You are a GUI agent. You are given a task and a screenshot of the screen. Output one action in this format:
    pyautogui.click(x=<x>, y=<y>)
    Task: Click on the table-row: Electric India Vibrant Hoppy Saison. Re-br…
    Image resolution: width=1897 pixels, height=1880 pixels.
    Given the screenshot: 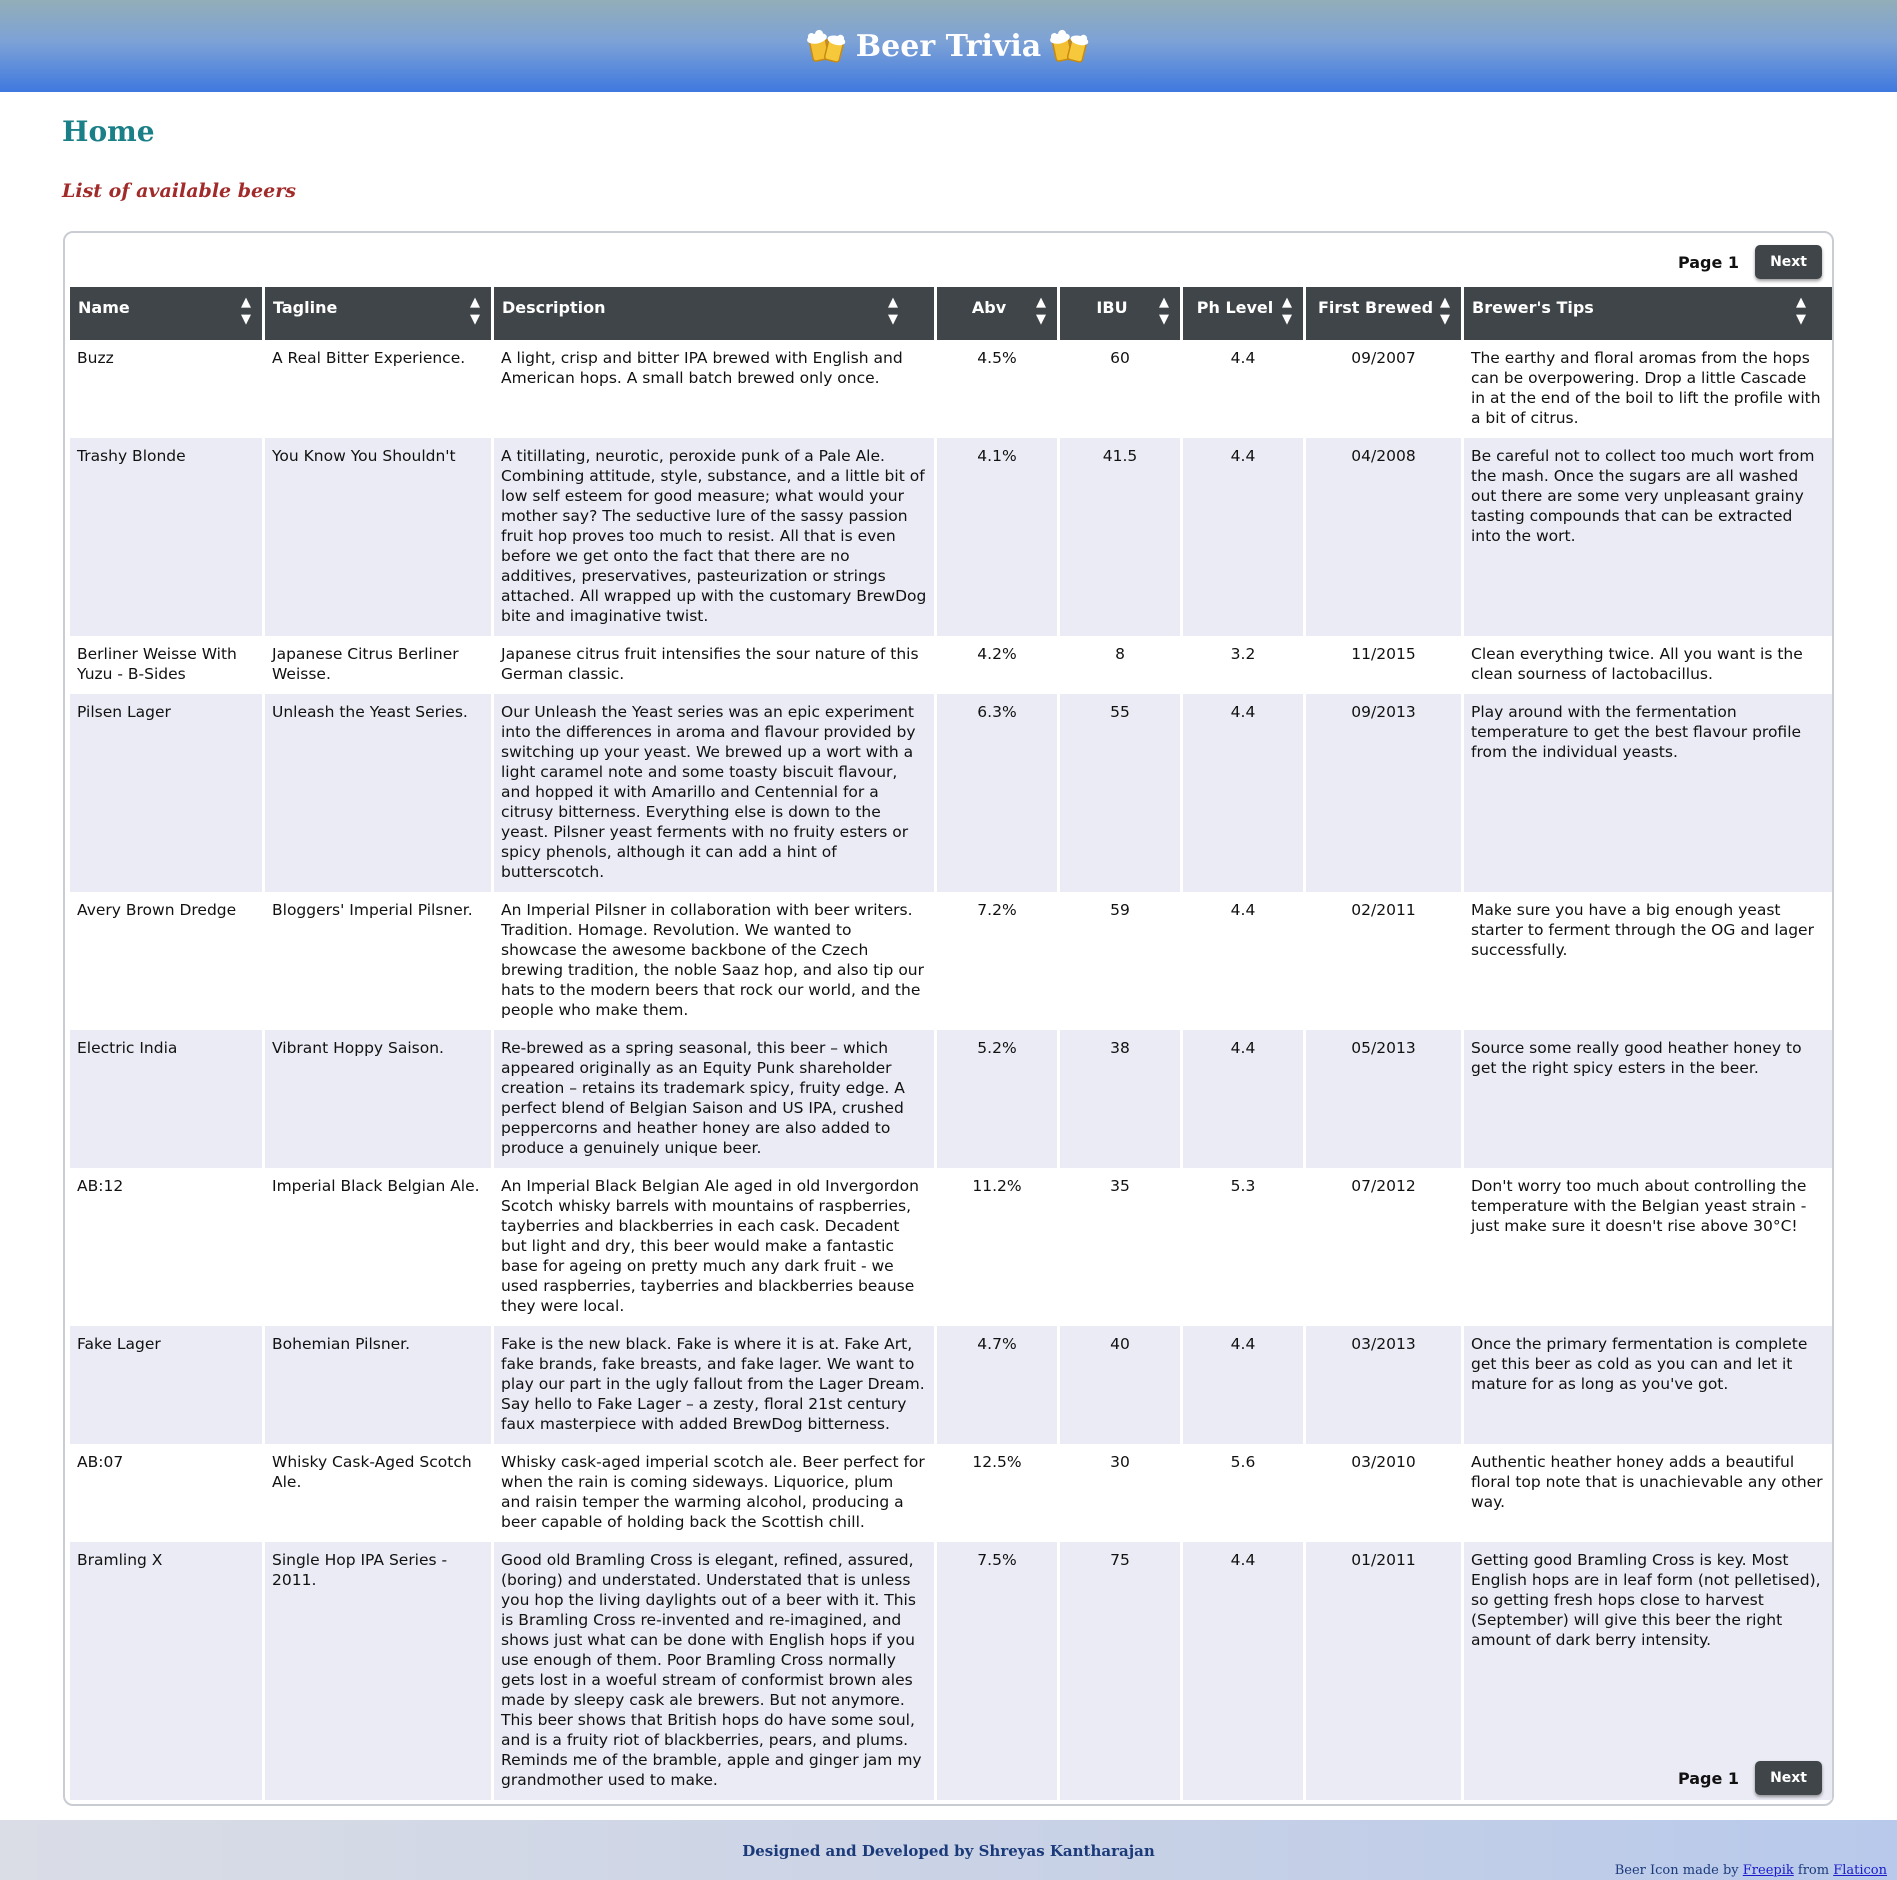 What is the action you would take?
    pyautogui.click(x=951, y=1099)
    